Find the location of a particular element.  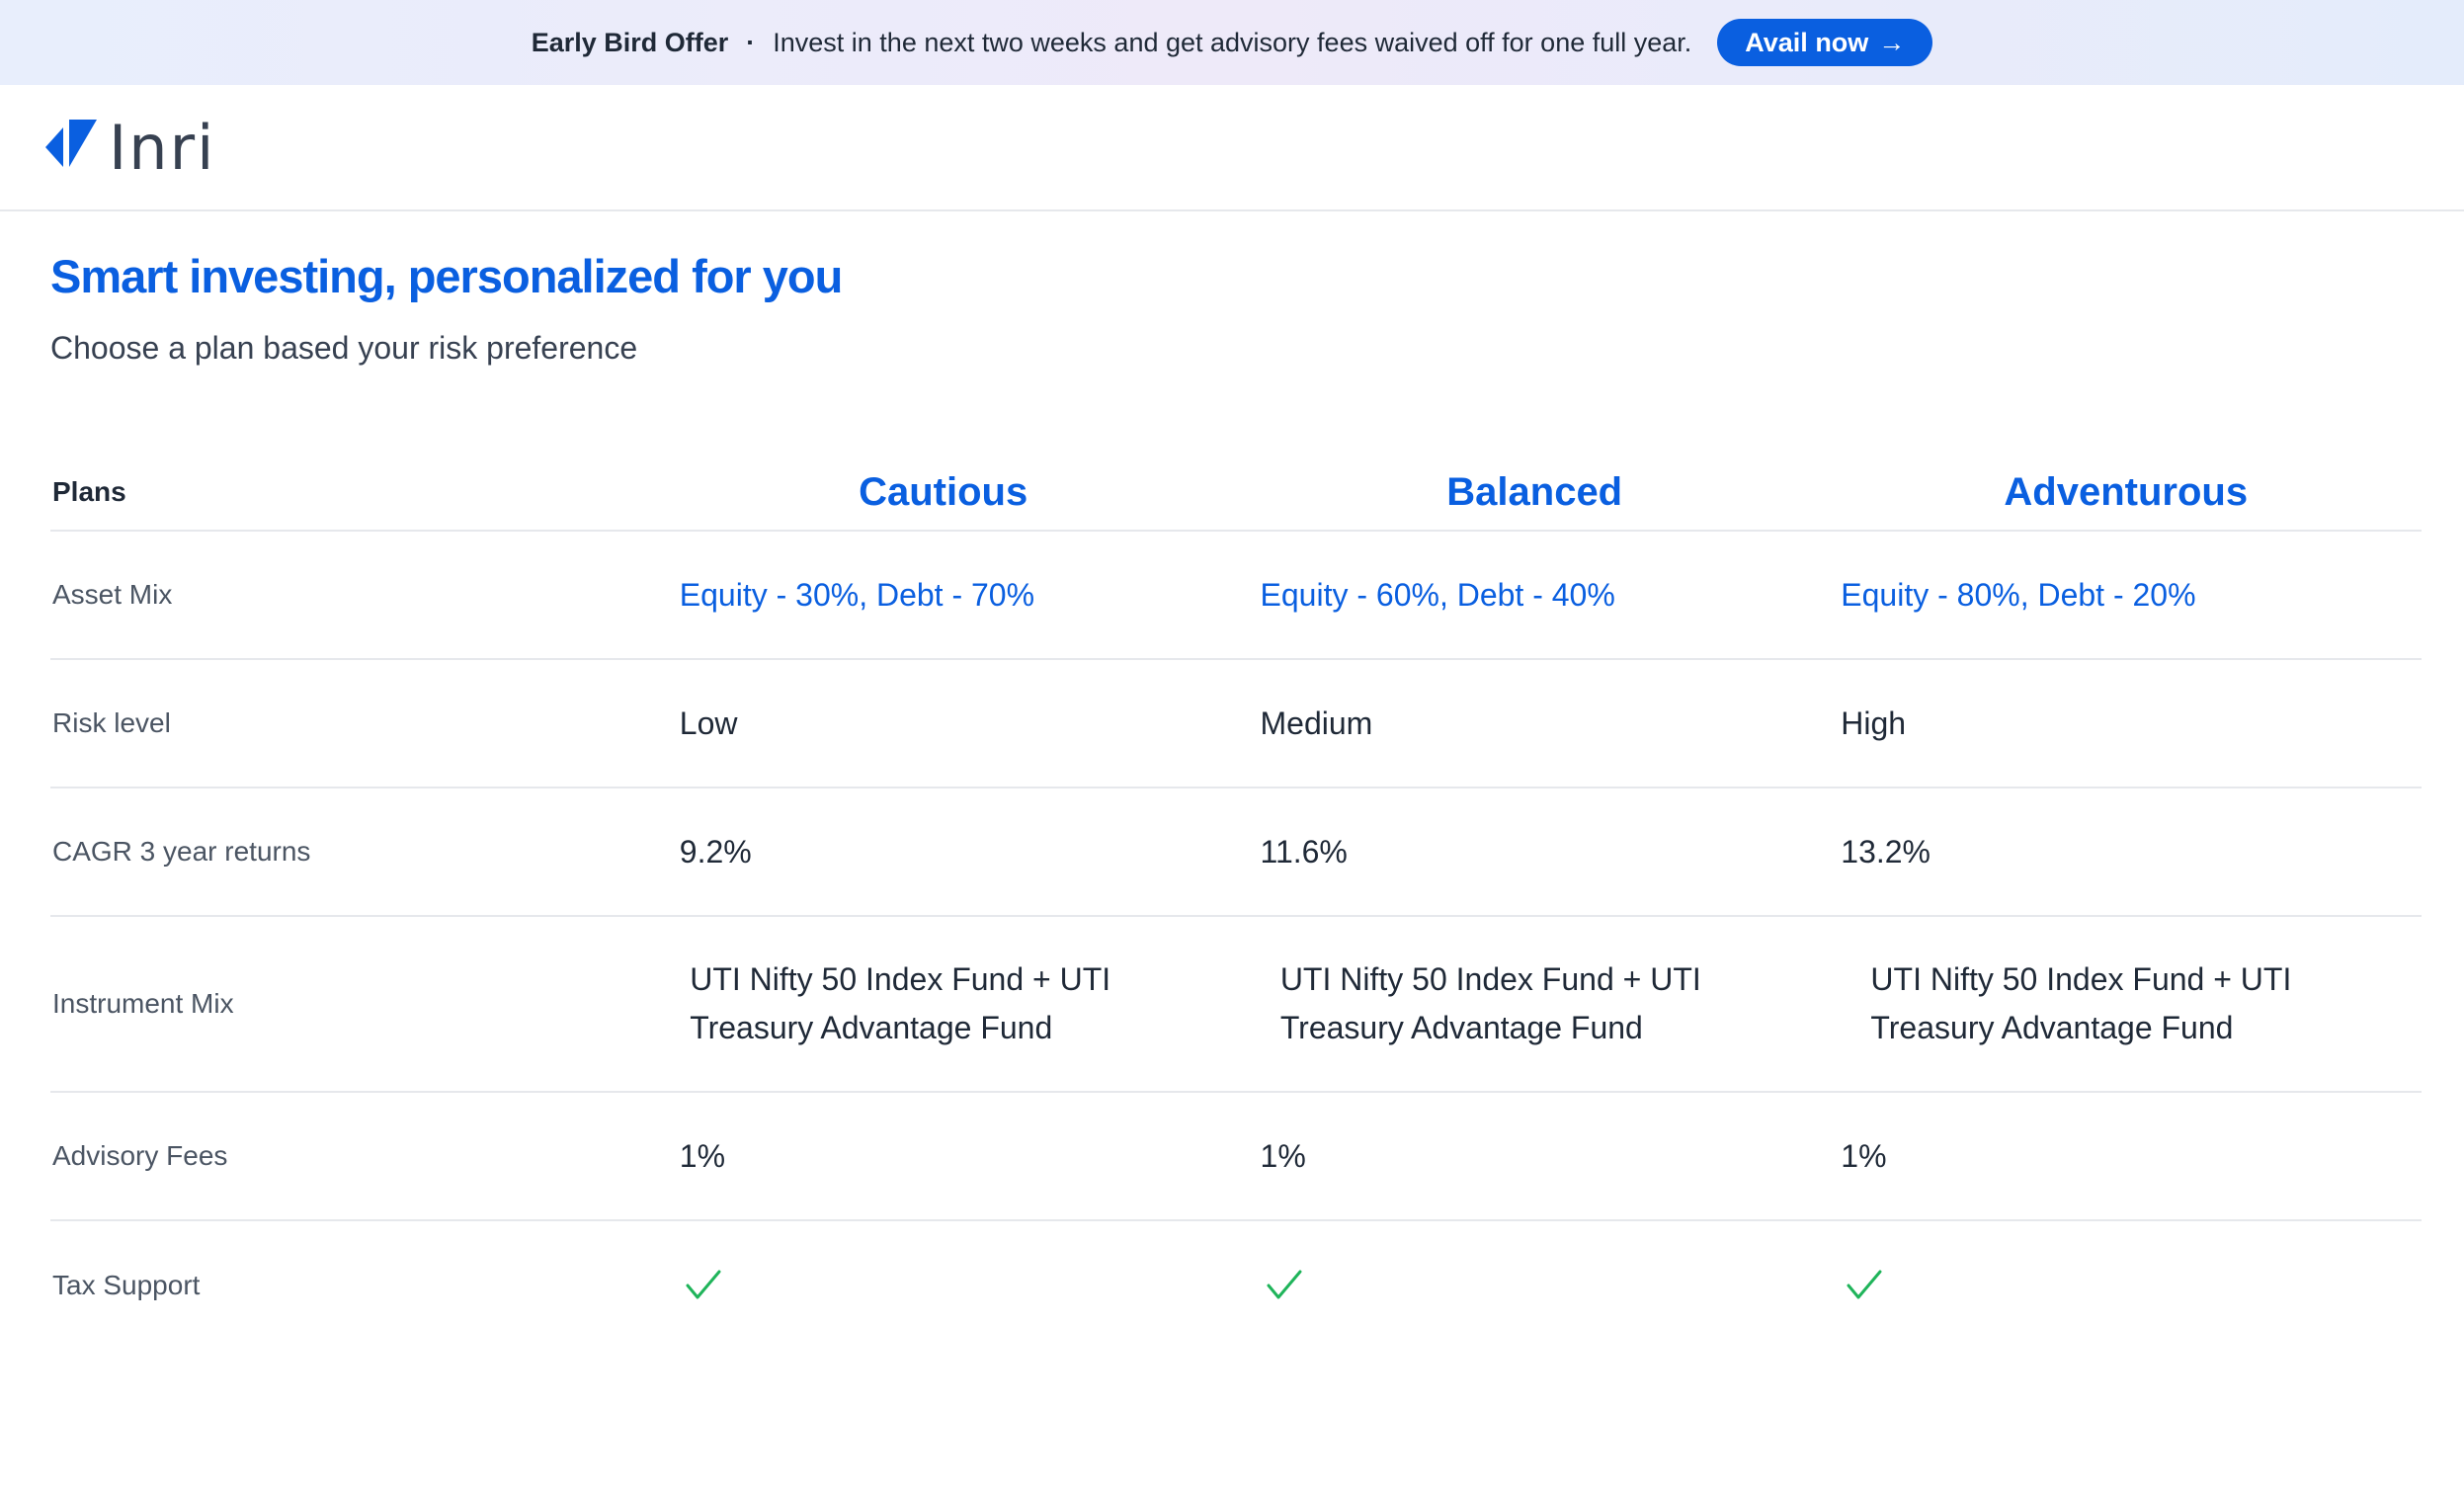

cell-tax-cautious is located at coordinates (970, 1285).